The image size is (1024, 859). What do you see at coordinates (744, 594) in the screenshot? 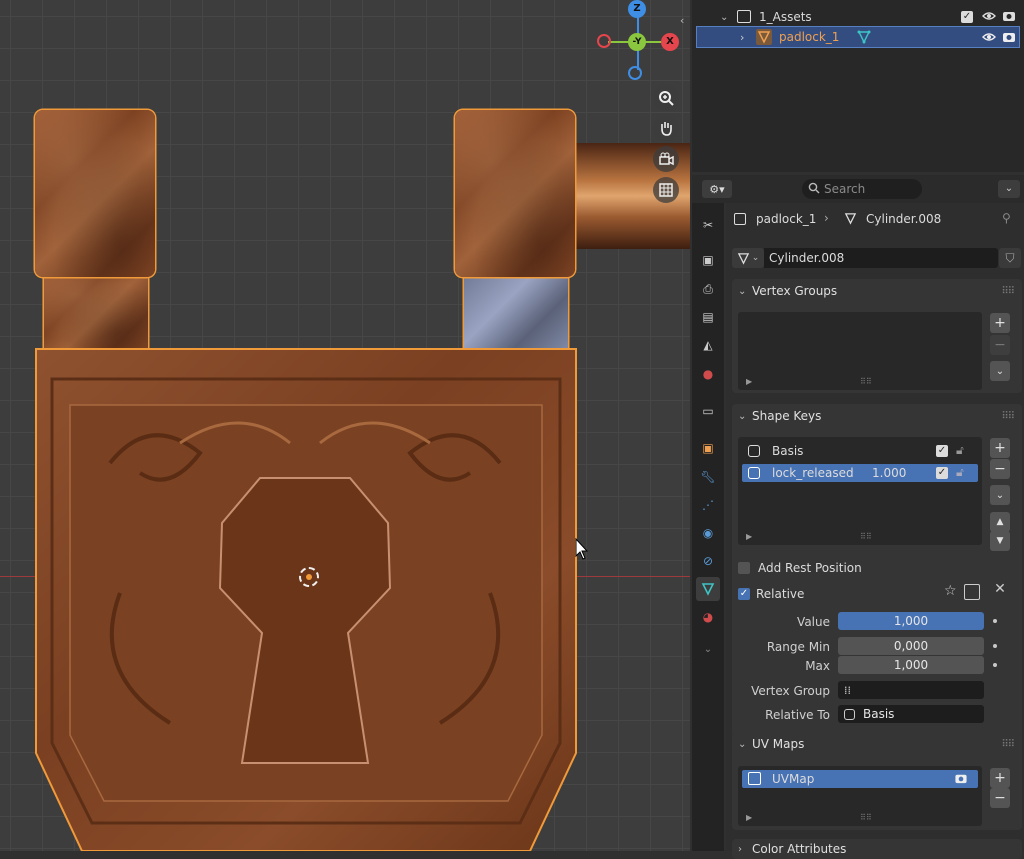
I see `relative-checkbox: ✓` at bounding box center [744, 594].